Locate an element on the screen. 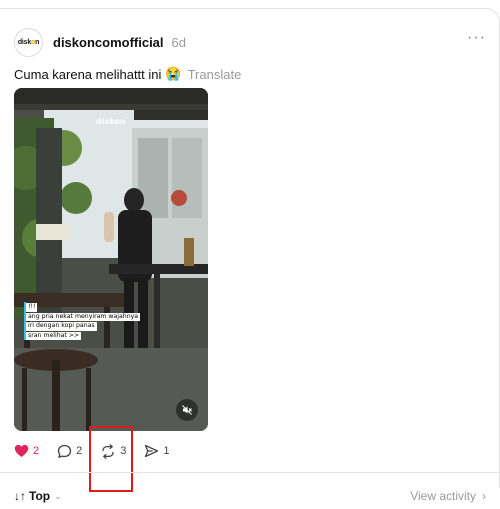 The image size is (500, 509). avatar-text-left: disk is located at coordinates (24, 42).